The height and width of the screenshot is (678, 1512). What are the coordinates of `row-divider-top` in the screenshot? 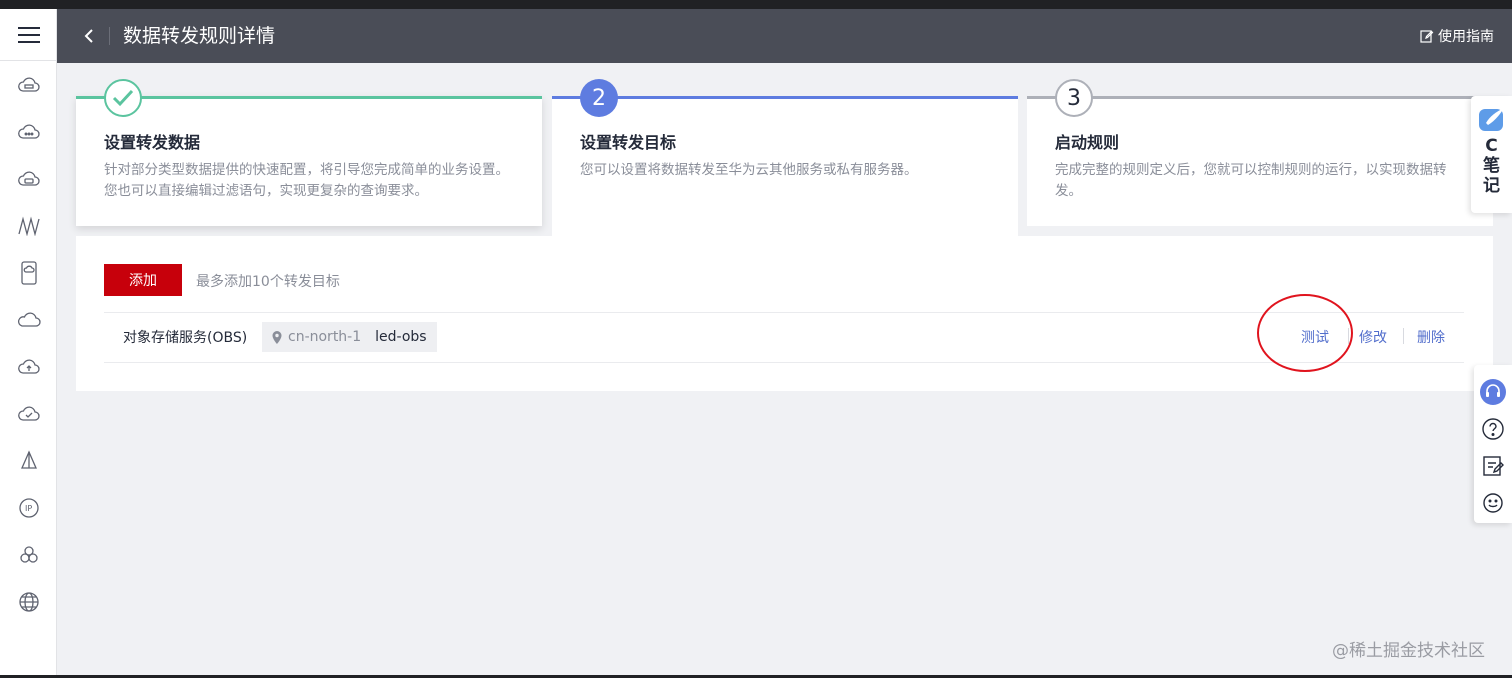 It's located at (784, 312).